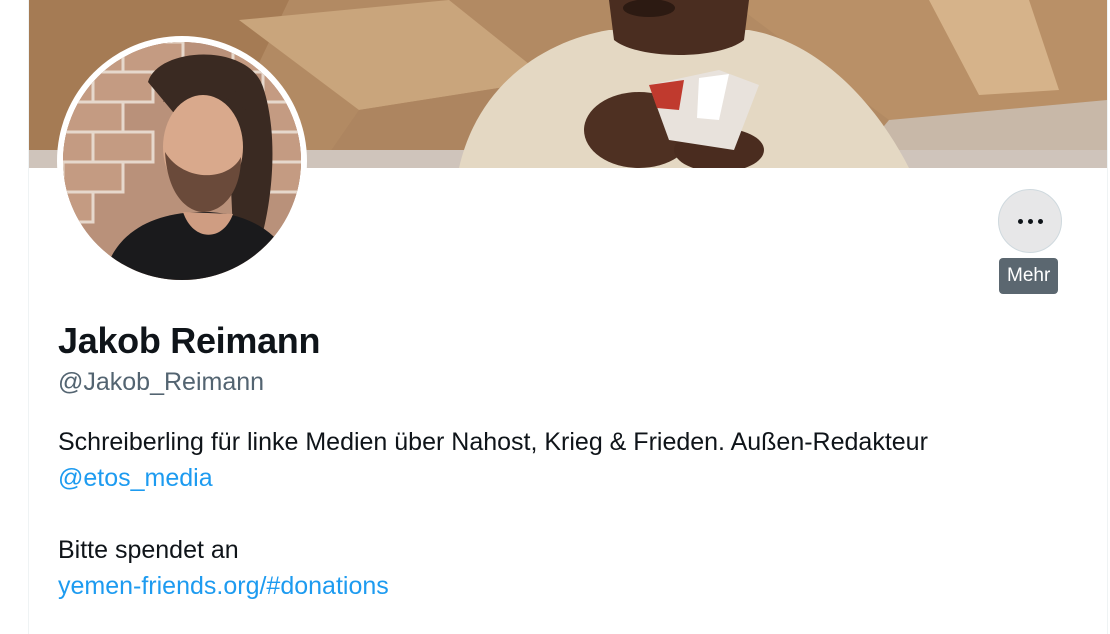 The width and height of the screenshot is (1110, 634). I want to click on profile-handle: @Jakob_Reimann, so click(161, 382).